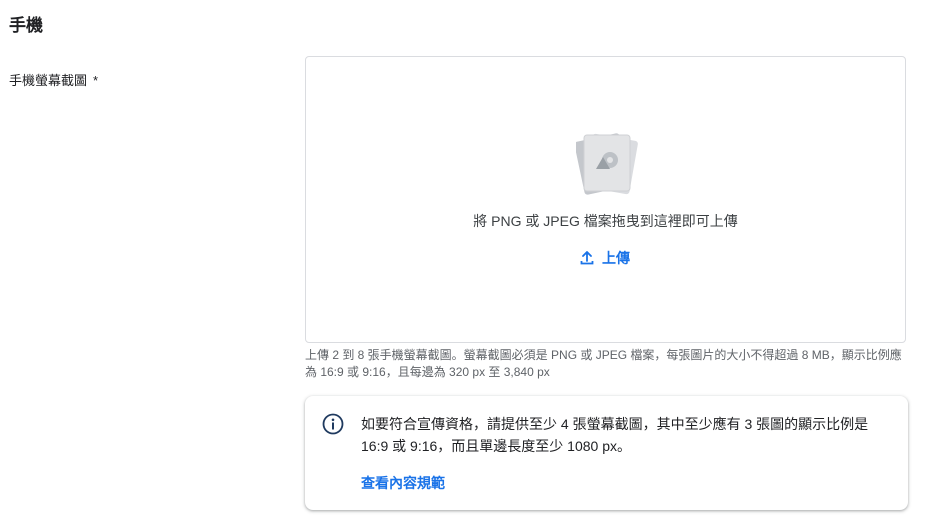 The height and width of the screenshot is (529, 934). What do you see at coordinates (587, 258) in the screenshot?
I see `upload-icon` at bounding box center [587, 258].